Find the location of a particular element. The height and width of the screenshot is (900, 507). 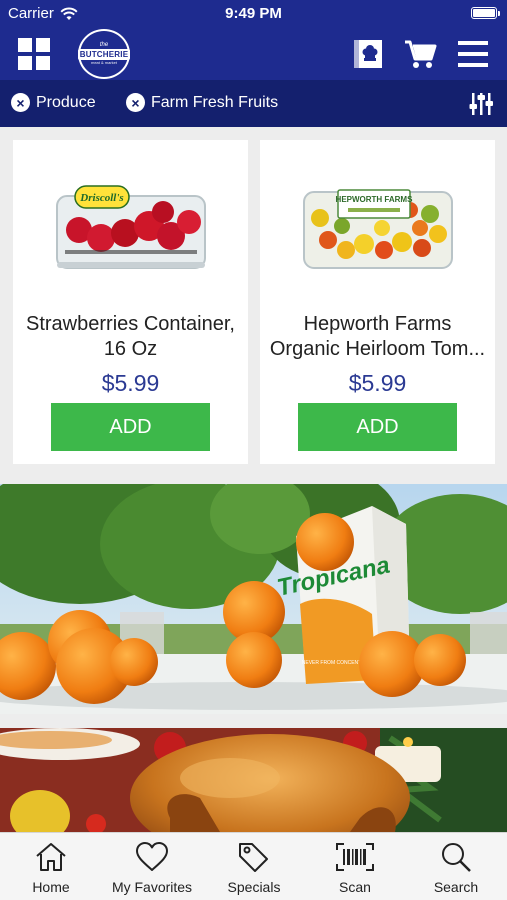

product-image-strawberries: Driscoll's is located at coordinates (130, 228).